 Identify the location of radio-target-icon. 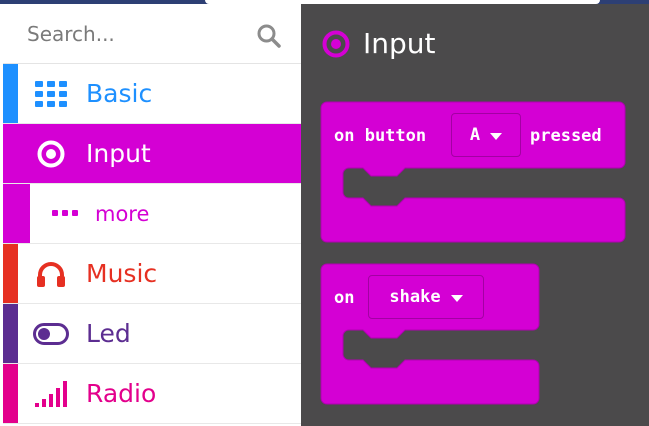
(51, 154).